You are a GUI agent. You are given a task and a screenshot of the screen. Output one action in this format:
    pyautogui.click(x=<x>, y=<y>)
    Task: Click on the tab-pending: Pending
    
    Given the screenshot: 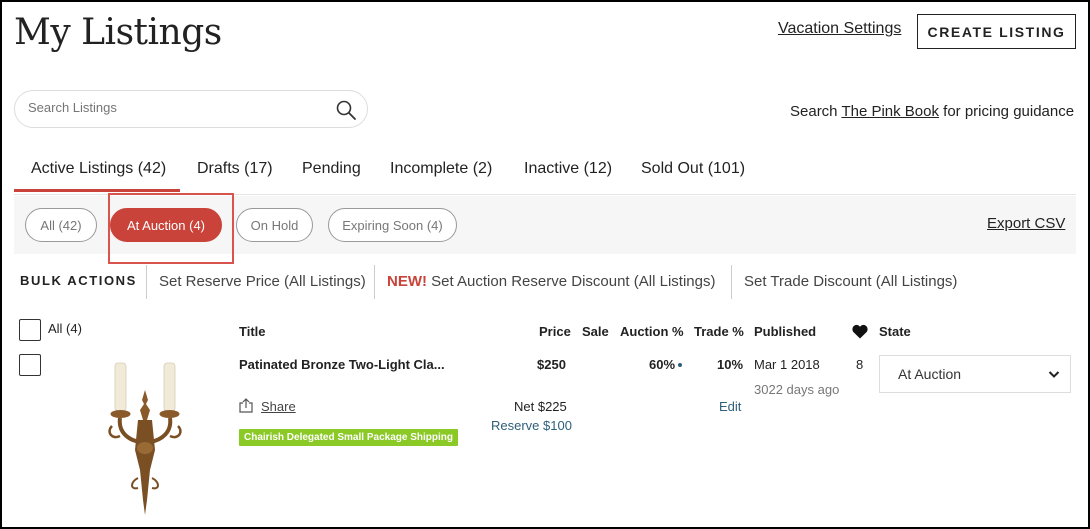 What is the action you would take?
    pyautogui.click(x=331, y=169)
    